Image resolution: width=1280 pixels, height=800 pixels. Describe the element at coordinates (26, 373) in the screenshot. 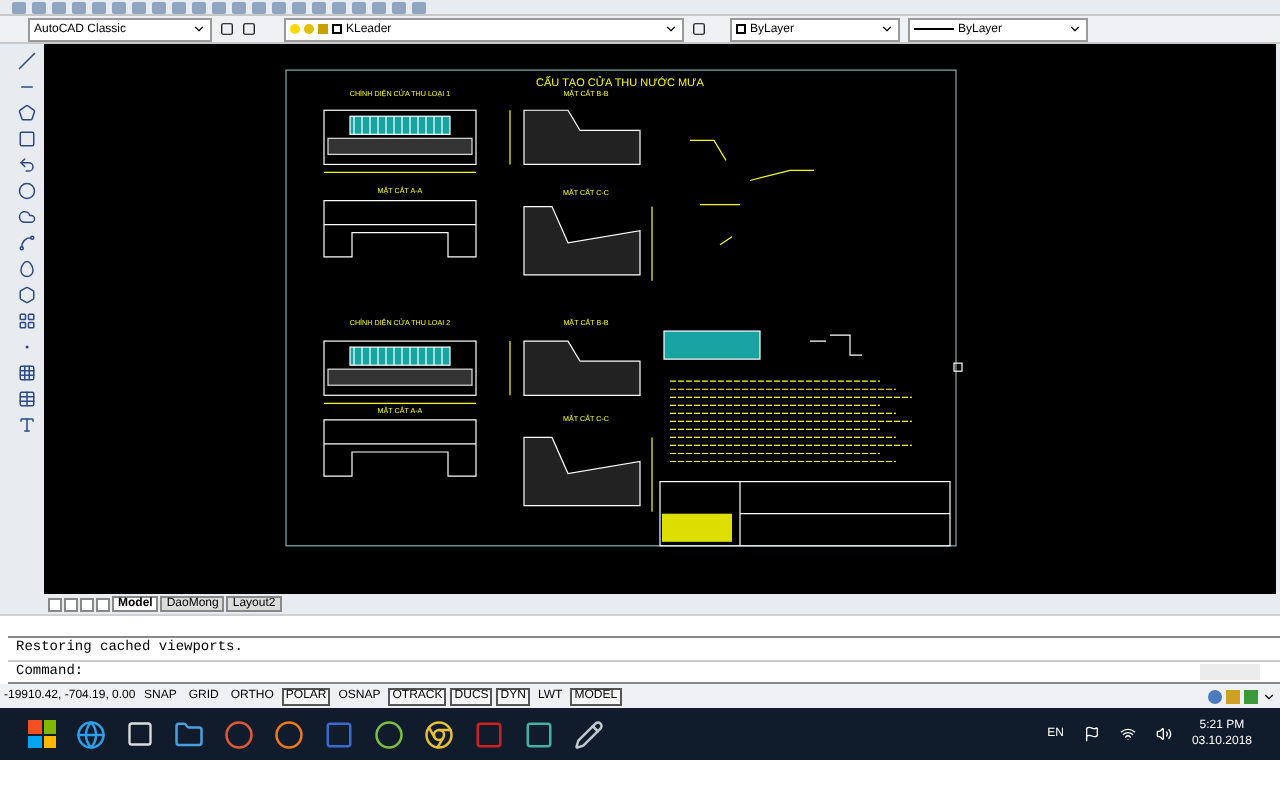

I see `hatch-icon` at that location.